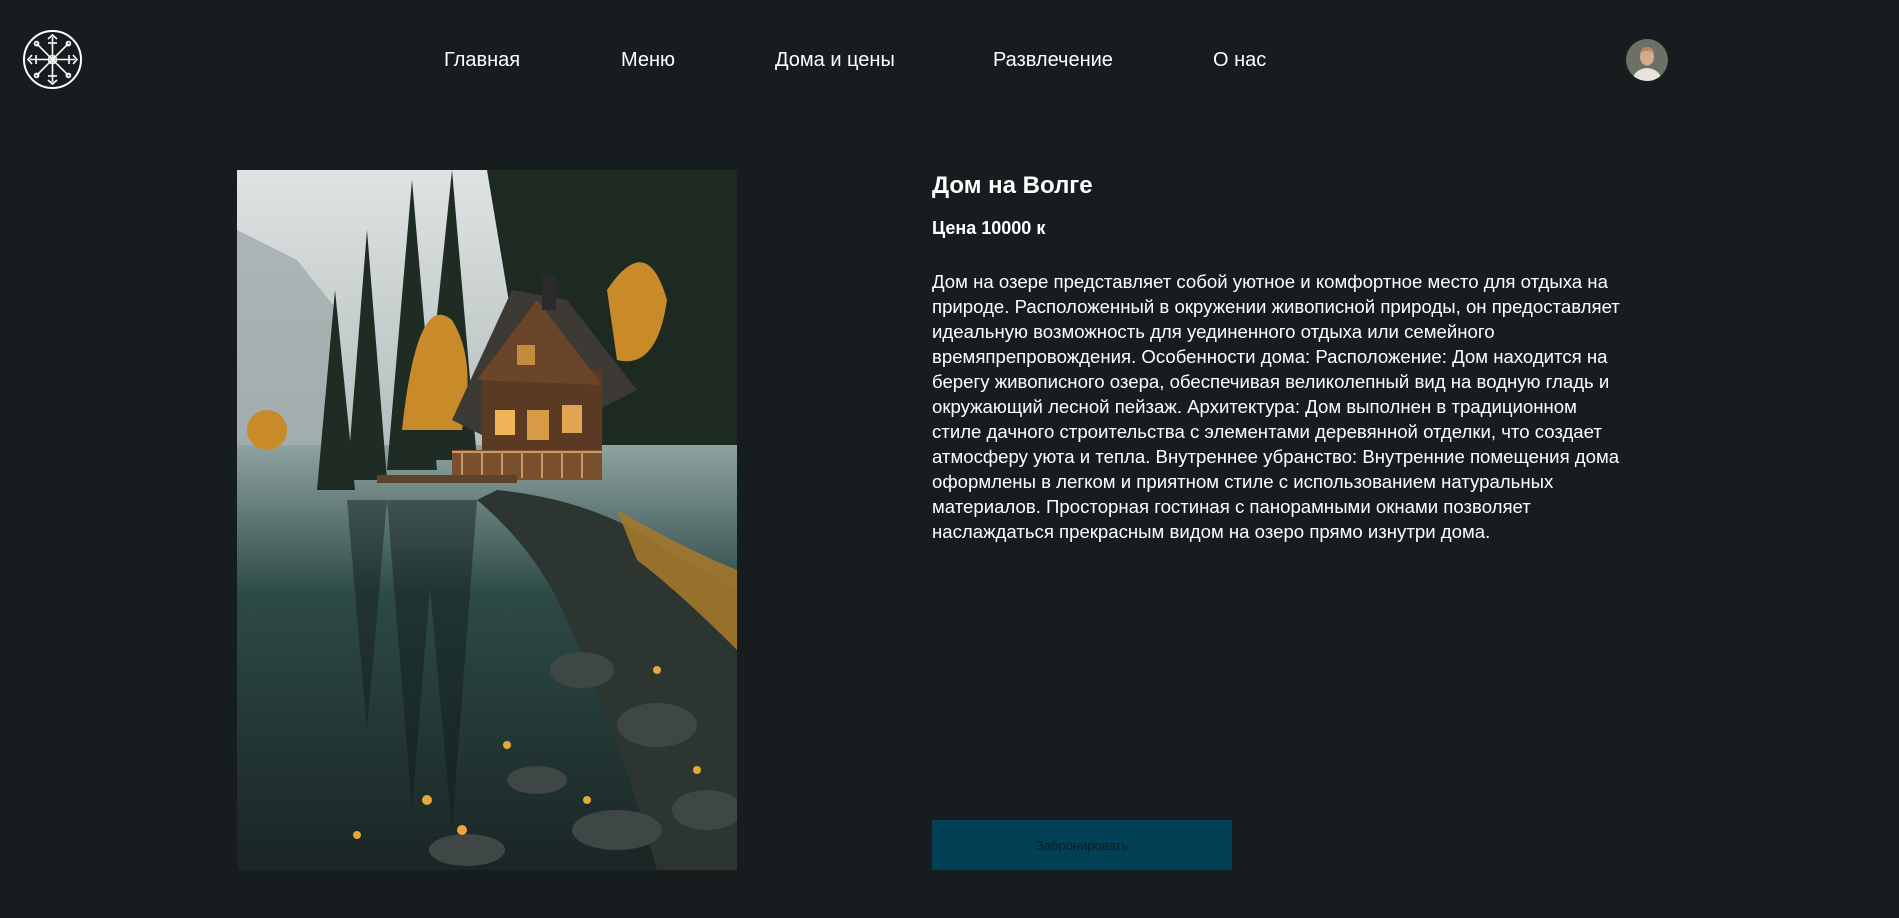 This screenshot has width=1899, height=918. Describe the element at coordinates (1053, 60) in the screenshot. I see `nav-link-entertainment: Развлечение` at that location.